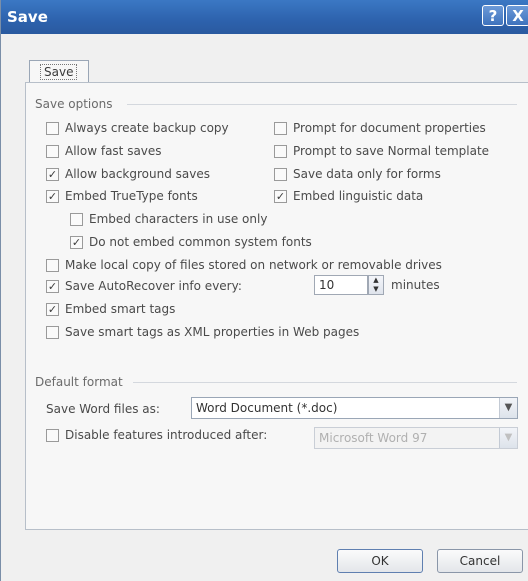  I want to click on checkbox-label: Do not embed common system fonts, so click(200, 242).